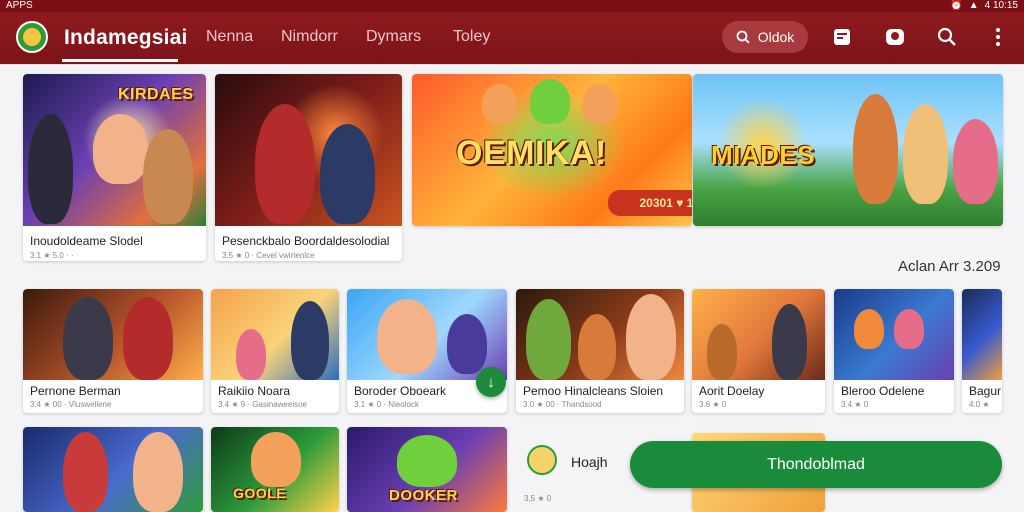 This screenshot has width=1024, height=512. I want to click on tab-3: Dymars, so click(393, 37).